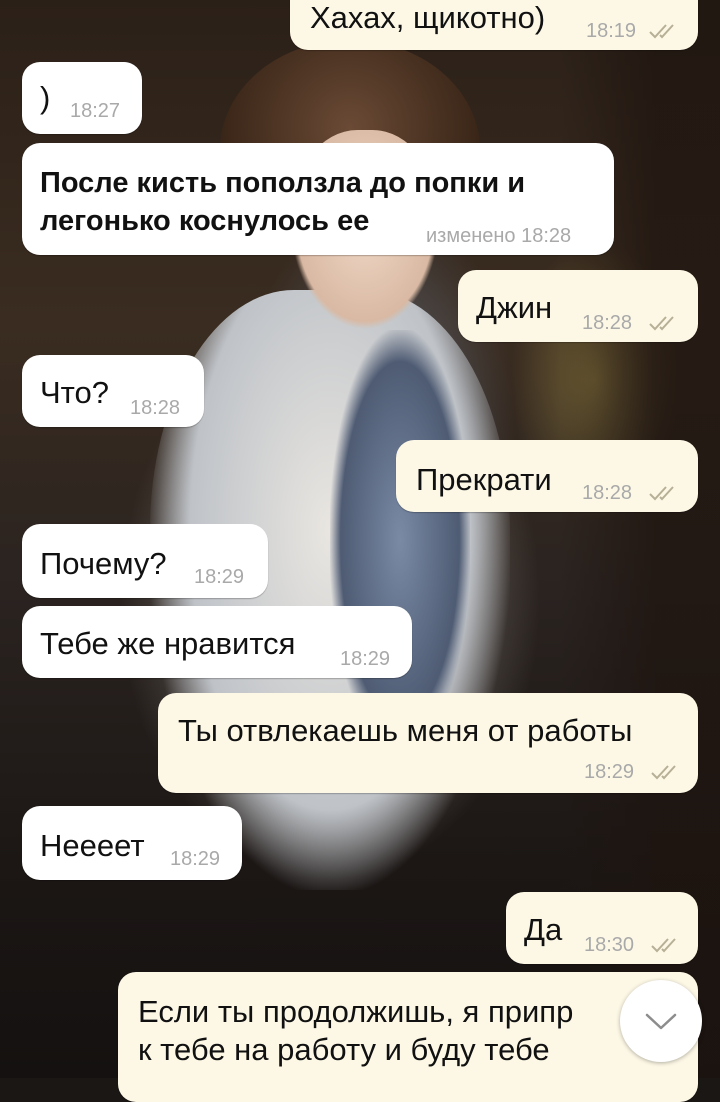 This screenshot has width=720, height=1102. What do you see at coordinates (356, 1011) in the screenshot?
I see `message-text-line1: Если ты продолжишь, я припр` at bounding box center [356, 1011].